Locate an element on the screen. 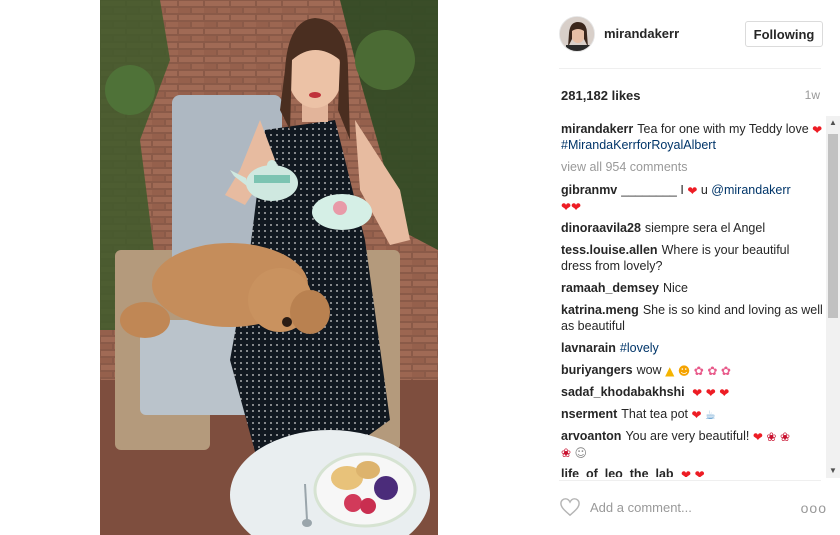  comment-text: wow is located at coordinates (649, 370).